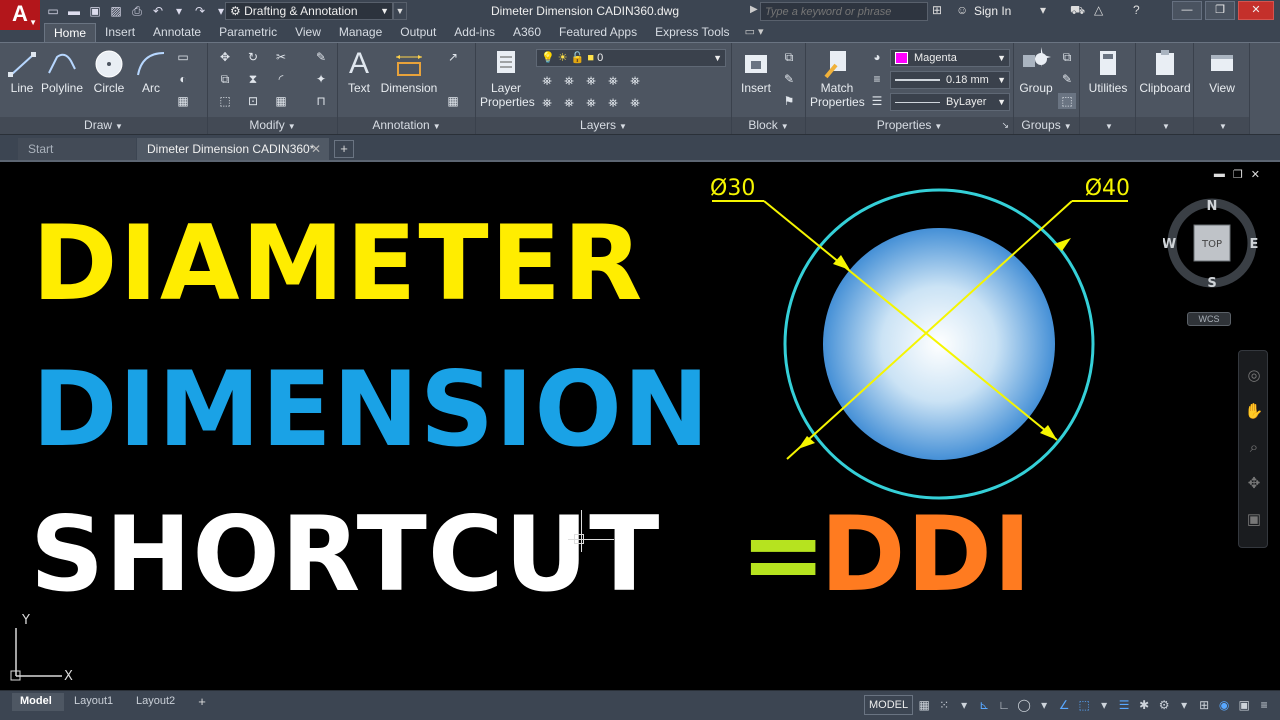 The width and height of the screenshot is (1280, 720). I want to click on annotation-panel-title: Annotation ▼, so click(406, 126).